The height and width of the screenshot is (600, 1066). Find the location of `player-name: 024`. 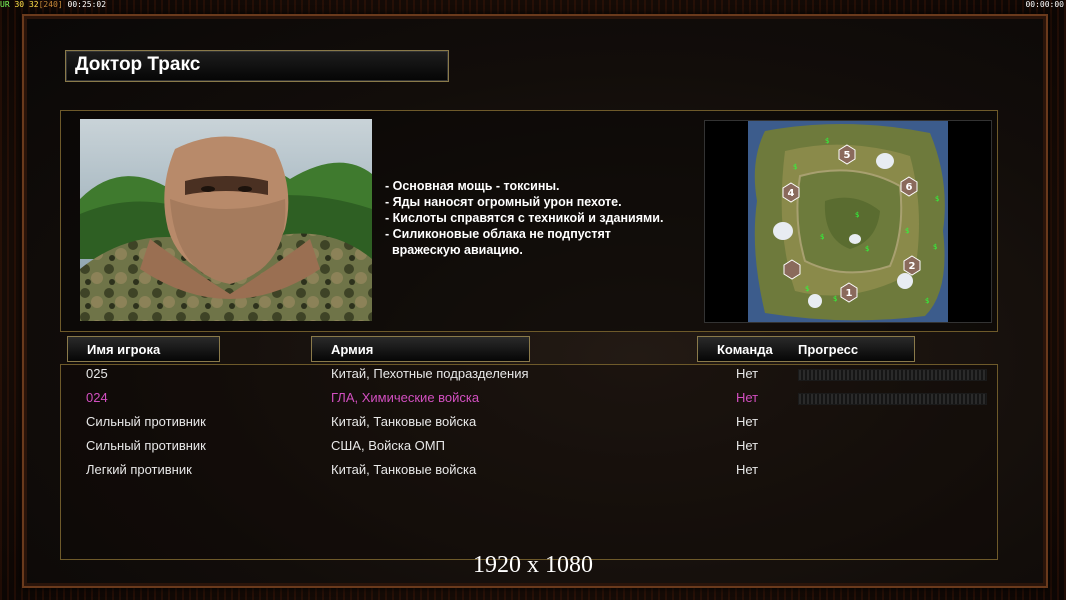

player-name: 024 is located at coordinates (97, 397).